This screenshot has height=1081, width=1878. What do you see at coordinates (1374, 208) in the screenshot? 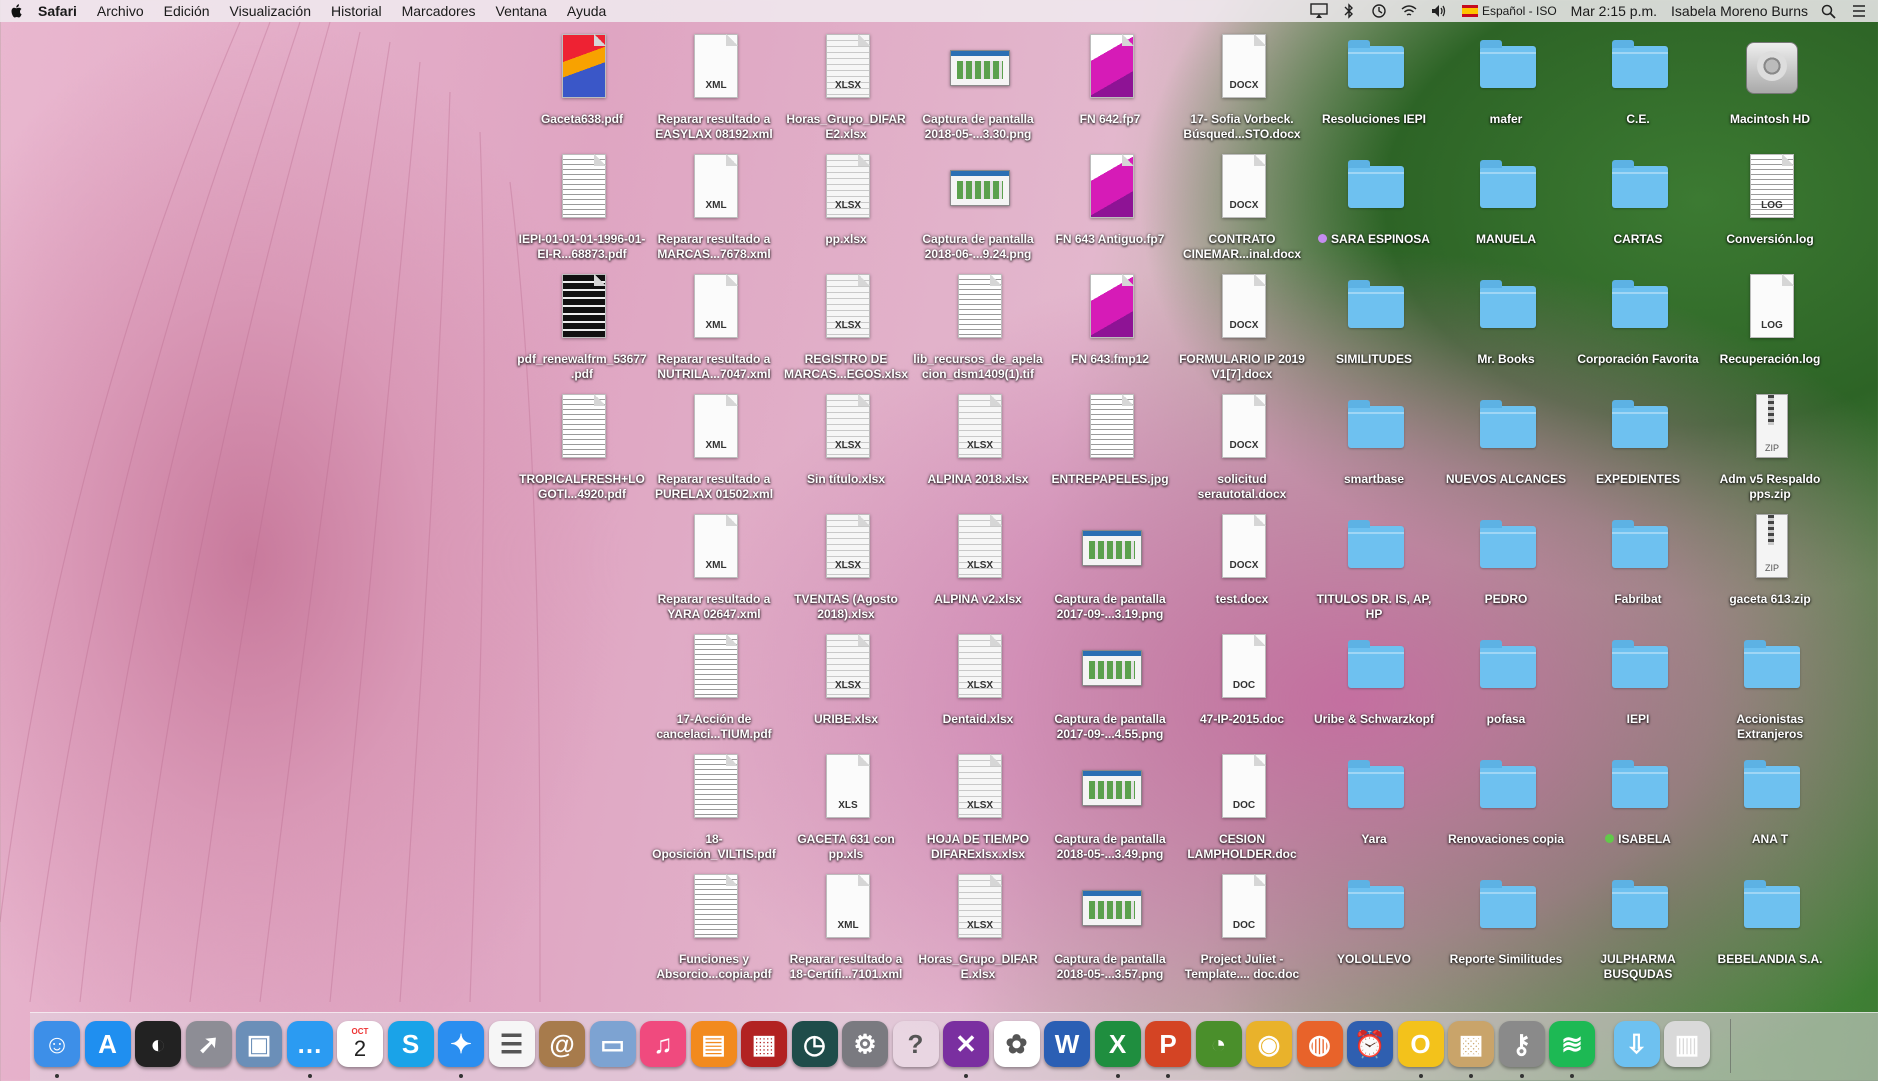
I see `desktop-folder: SARA ESPINOSA` at bounding box center [1374, 208].